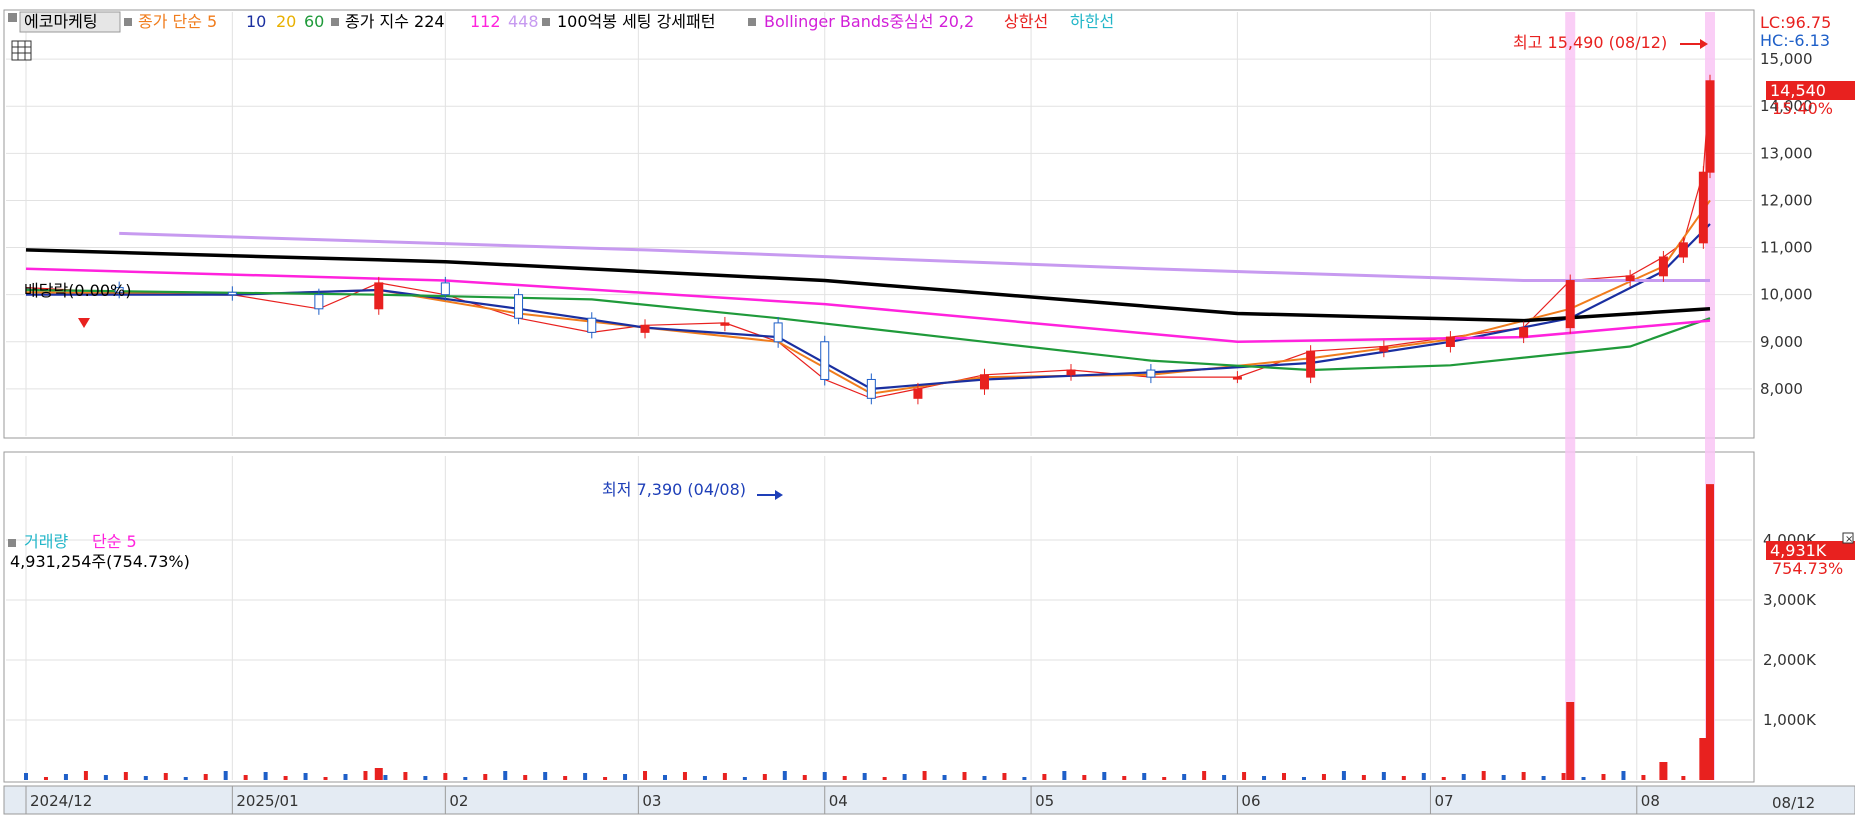 This screenshot has width=1855, height=818. I want to click on legend-lower-band: 하한선, so click(1092, 21).